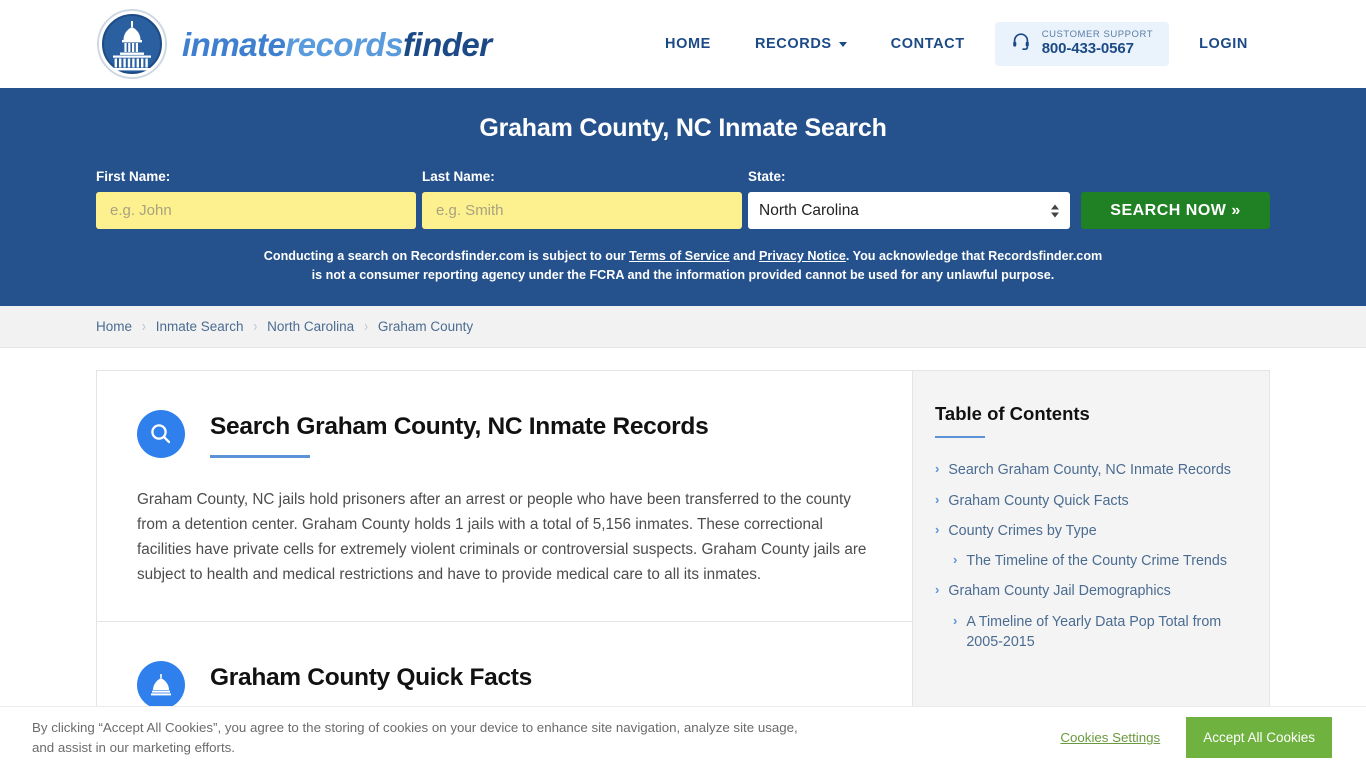 Image resolution: width=1366 pixels, height=768 pixels. Describe the element at coordinates (767, 176) in the screenshot. I see `state-label: State:` at that location.